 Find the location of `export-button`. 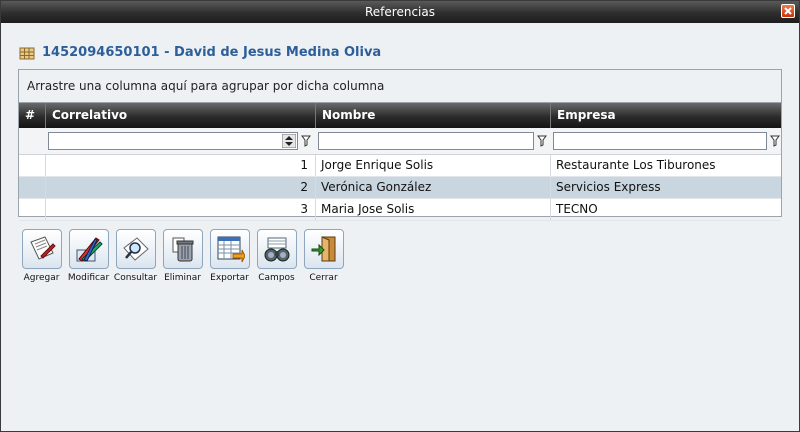

export-button is located at coordinates (229, 249).